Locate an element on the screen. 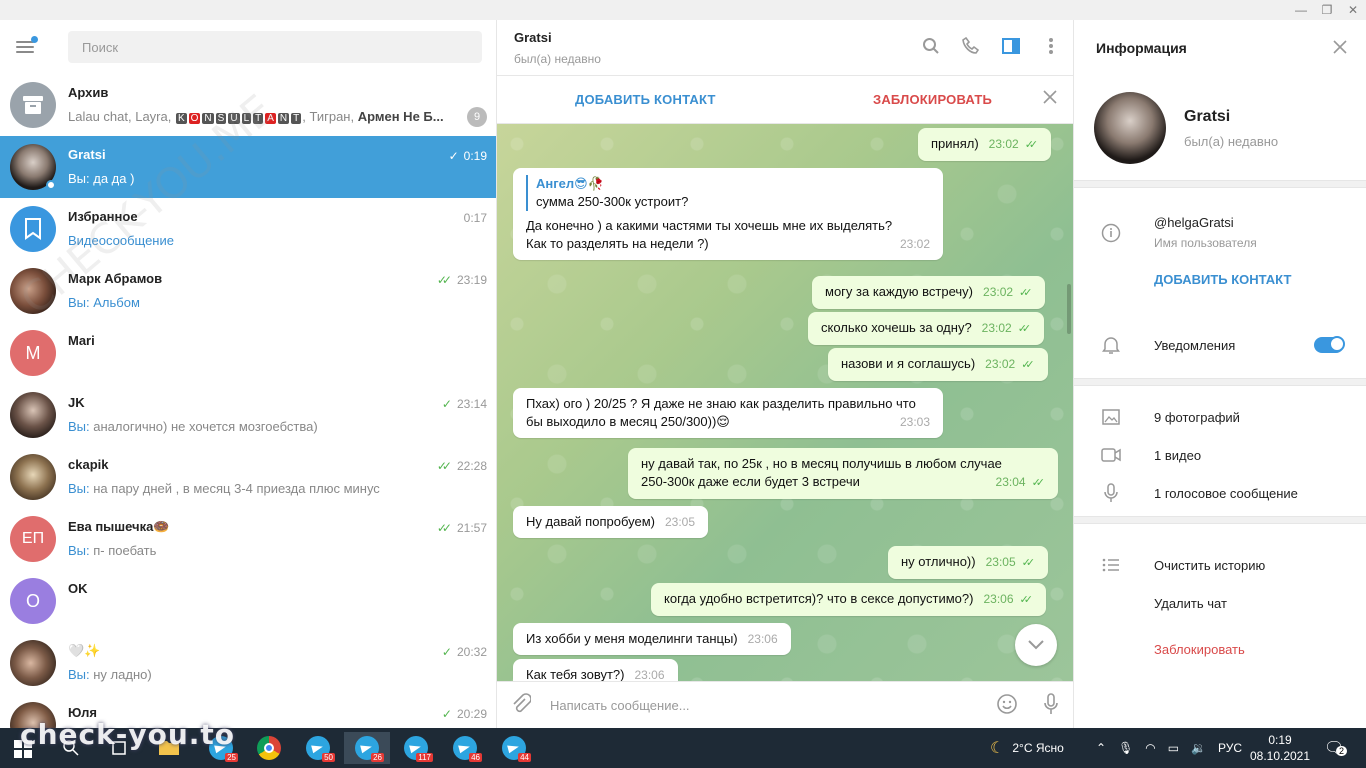  close-window-button: ✕ is located at coordinates (1353, 10).